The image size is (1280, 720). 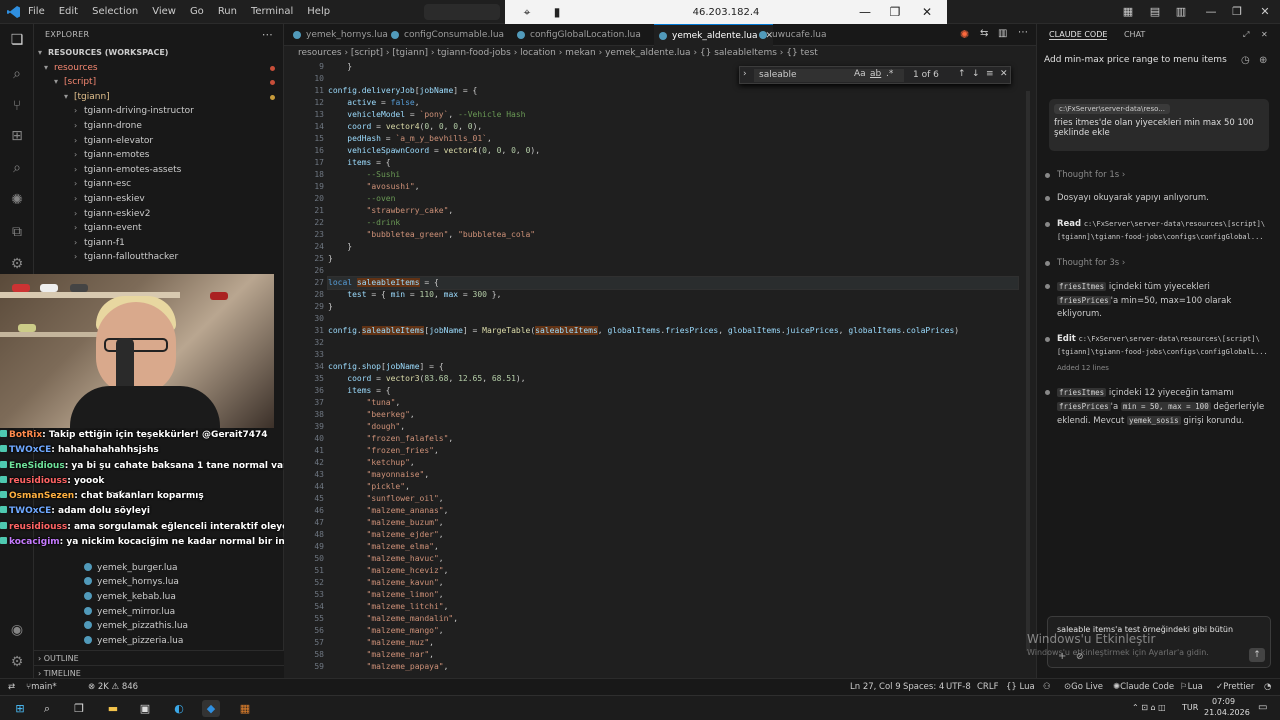 What do you see at coordinates (79, 708) in the screenshot?
I see `task-view-icon: ❐` at bounding box center [79, 708].